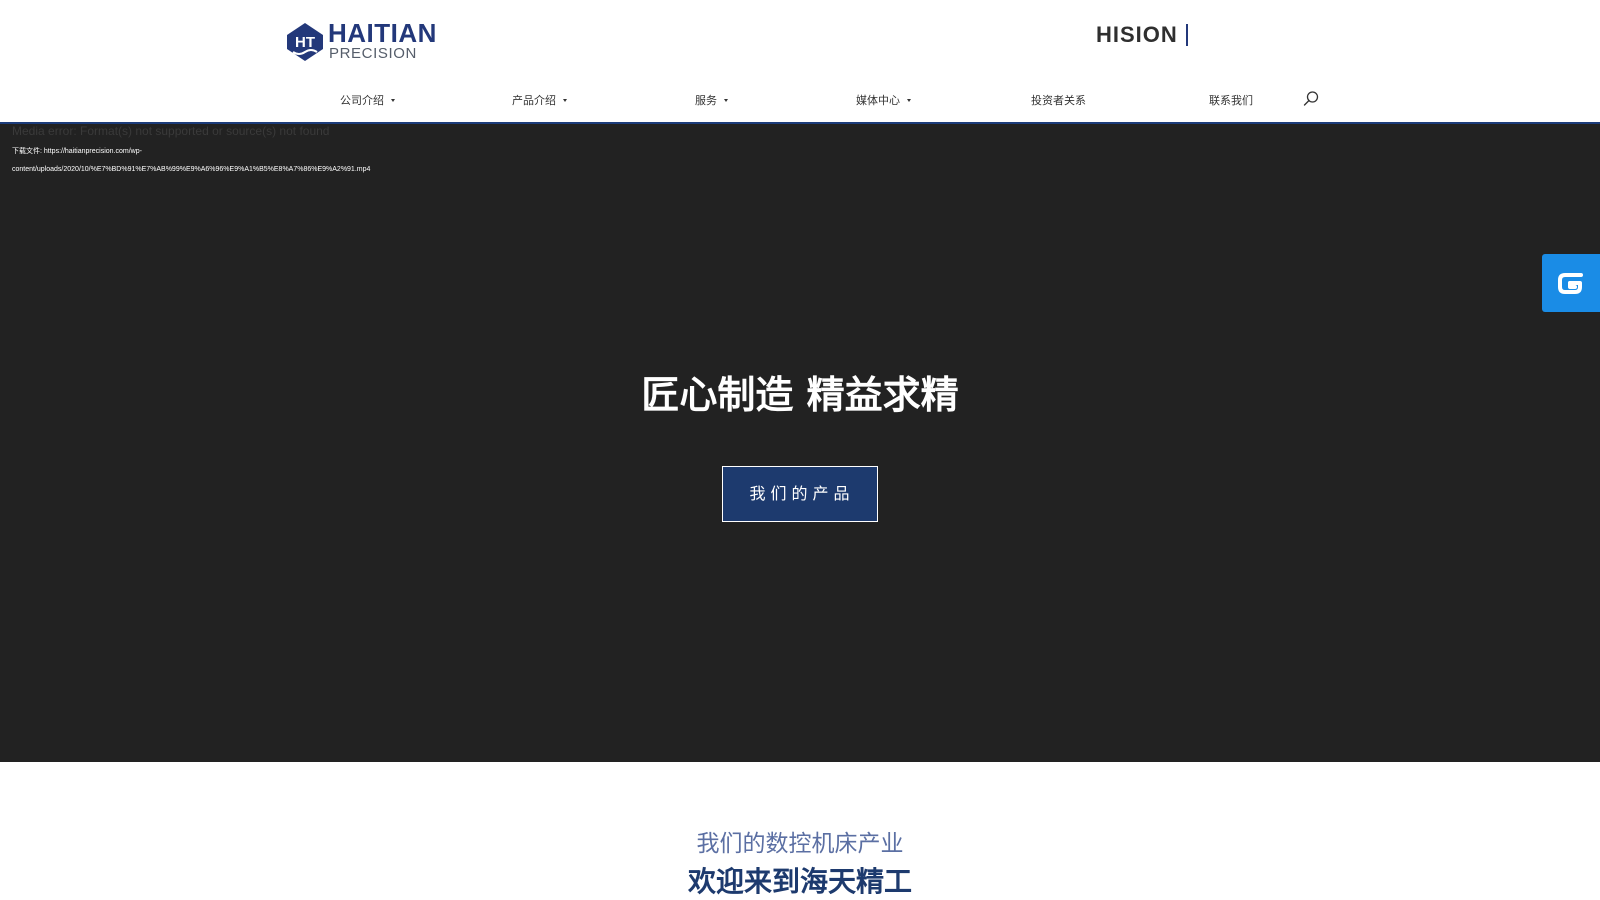 The height and width of the screenshot is (900, 1600). Describe the element at coordinates (799, 881) in the screenshot. I see `intro-title: 欢迎来到海天精工` at that location.